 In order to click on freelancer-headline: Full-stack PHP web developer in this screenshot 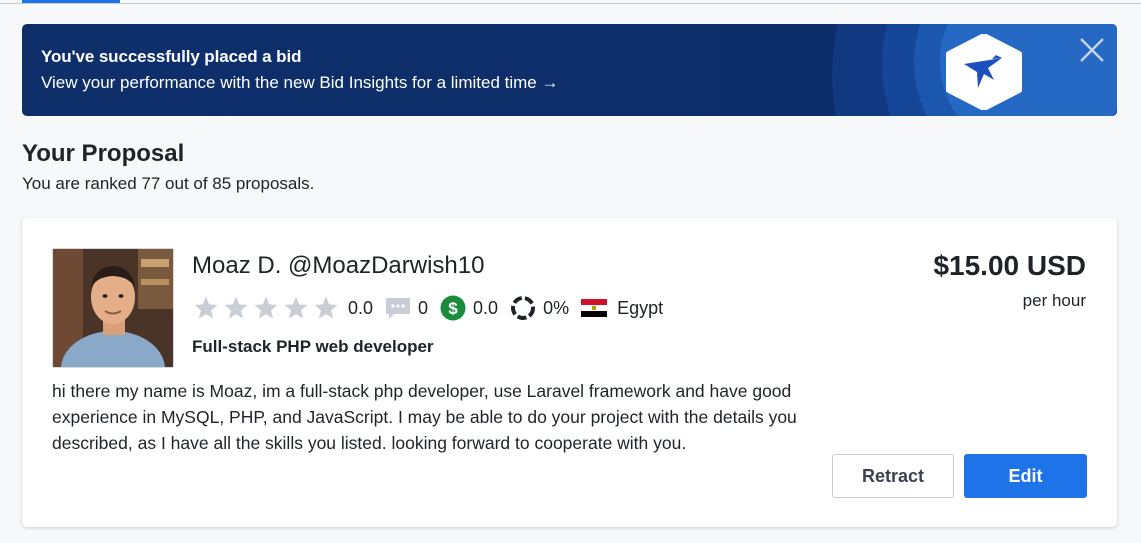, I will do `click(313, 346)`.